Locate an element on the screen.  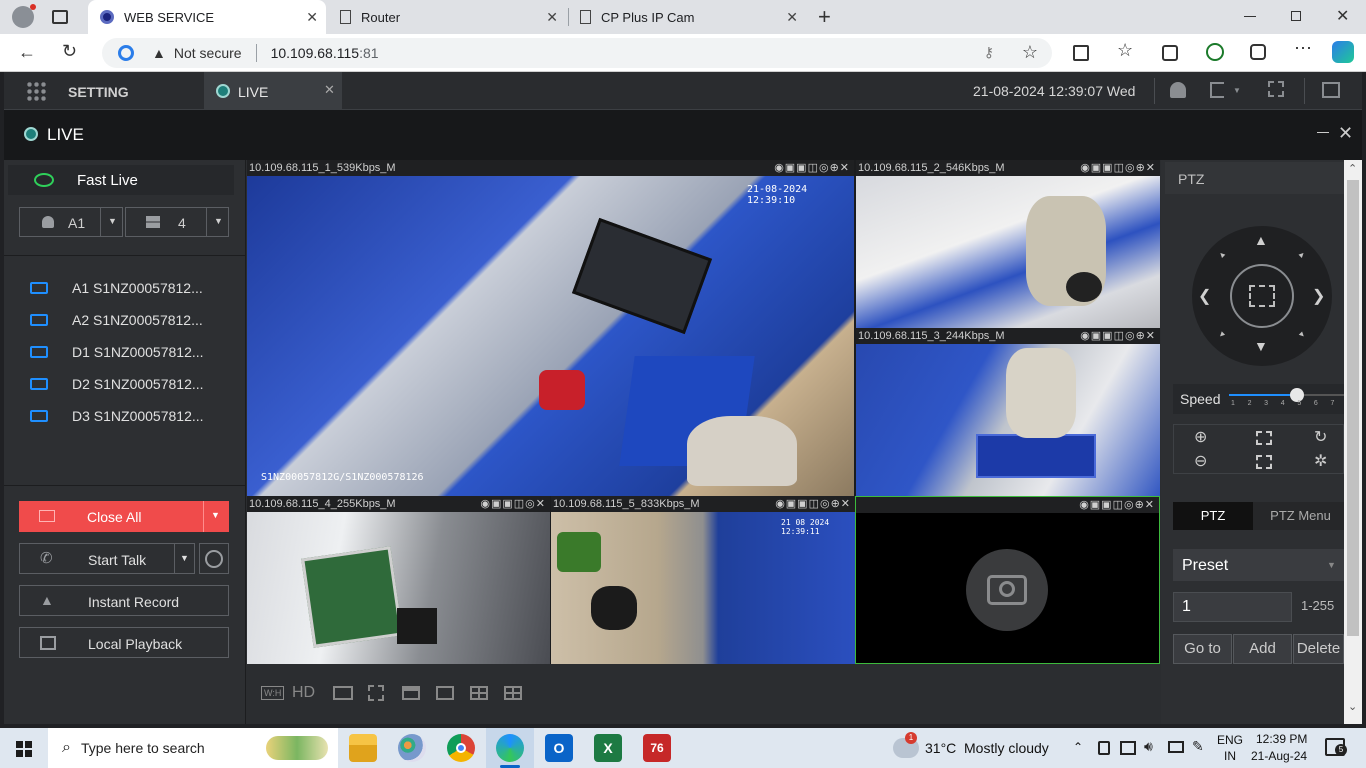
user-icon is located at coordinates (1178, 90).